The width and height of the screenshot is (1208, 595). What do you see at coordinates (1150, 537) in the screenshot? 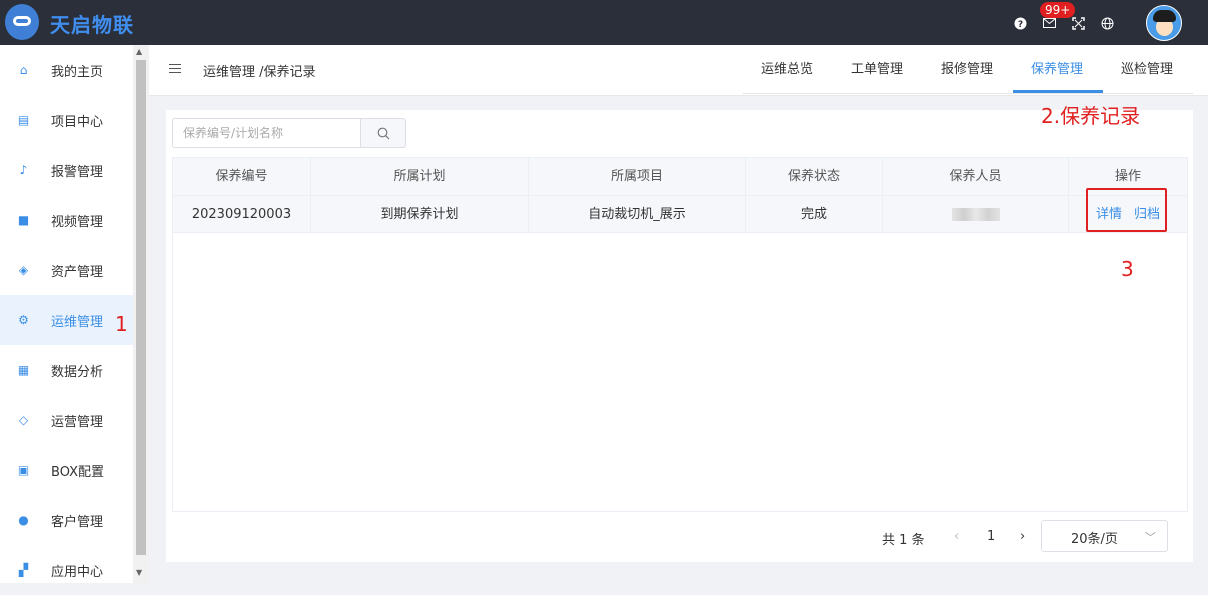
I see `chevron-down-icon: ﹀` at bounding box center [1150, 537].